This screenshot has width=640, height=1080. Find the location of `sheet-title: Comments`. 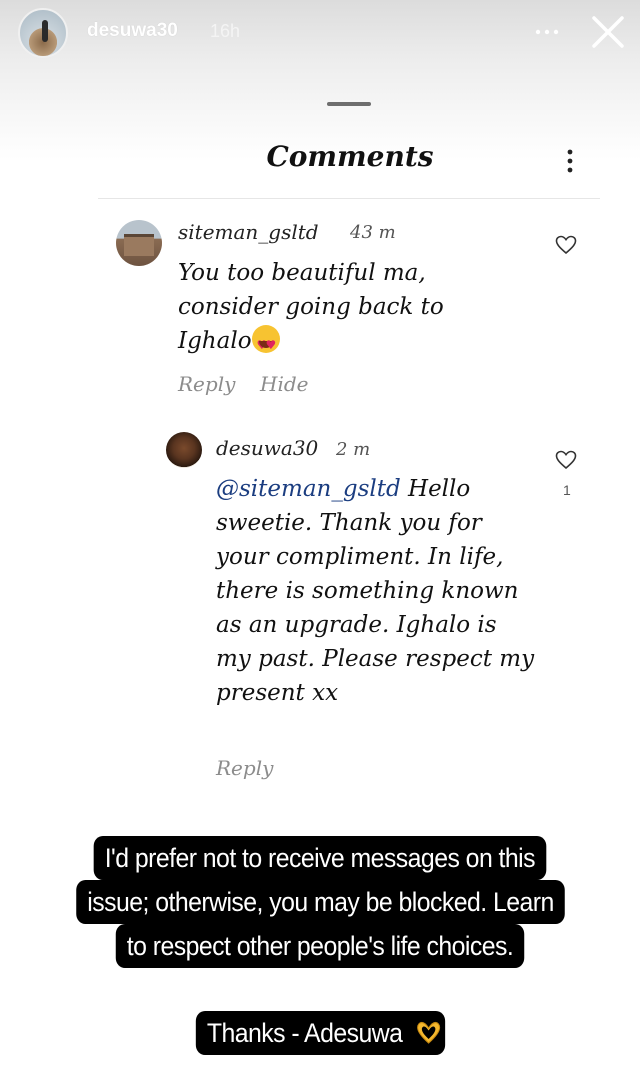

sheet-title: Comments is located at coordinates (350, 156).